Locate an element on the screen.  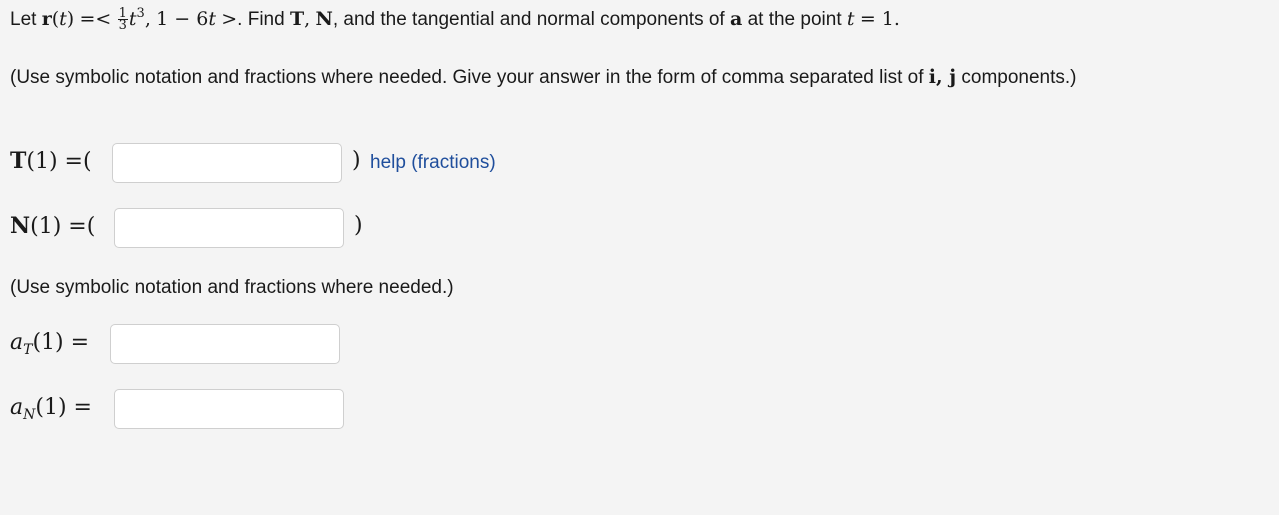
vector-open-bracket: =< is located at coordinates (95, 19).